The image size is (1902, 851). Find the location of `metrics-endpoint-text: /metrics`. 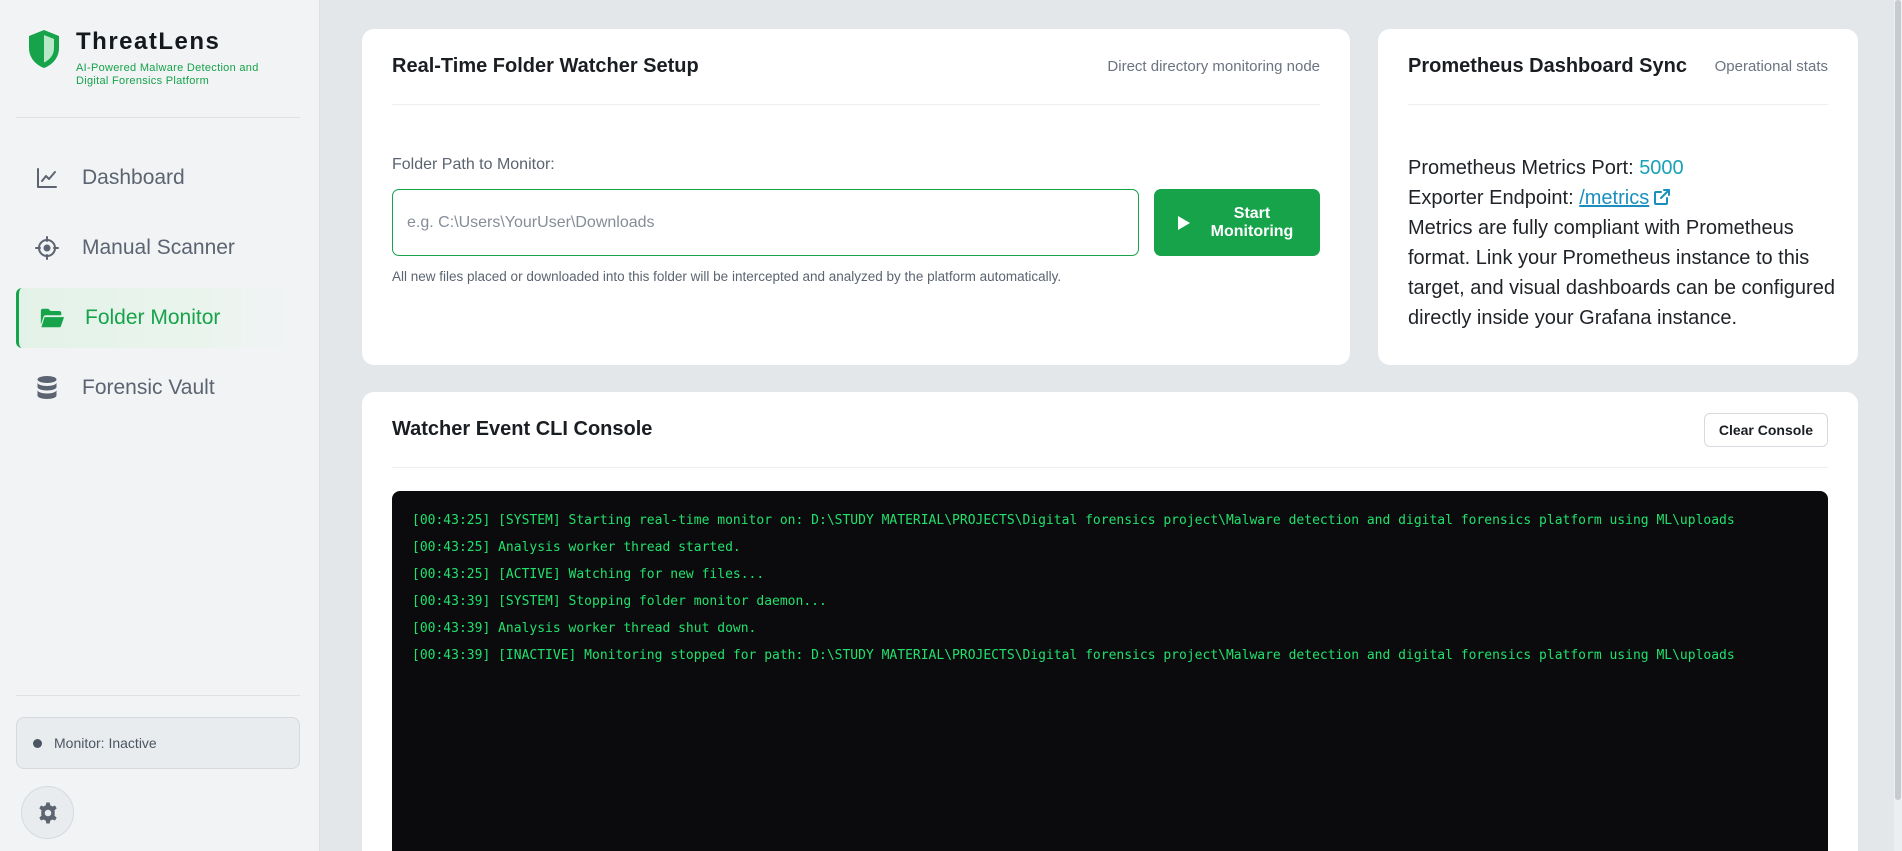

metrics-endpoint-text: /metrics is located at coordinates (1614, 198).